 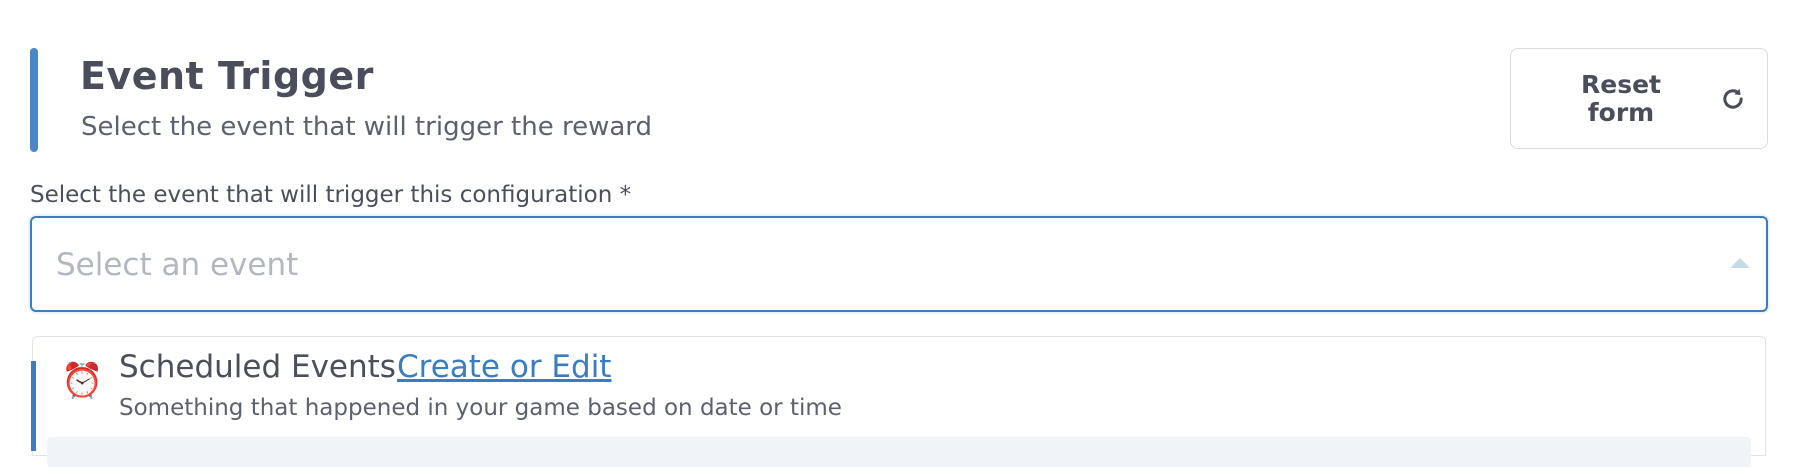 I want to click on caret-up-icon, so click(x=1740, y=263).